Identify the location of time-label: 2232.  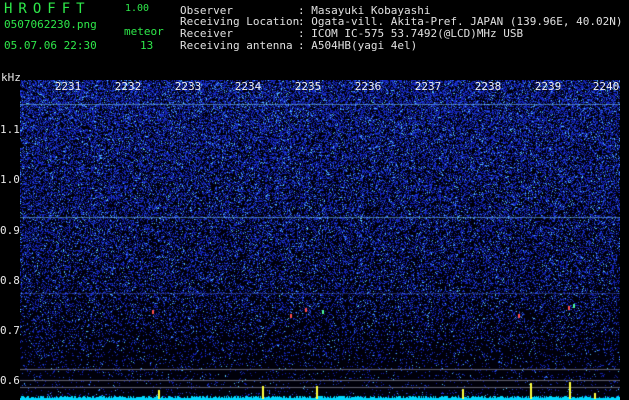
(128, 86).